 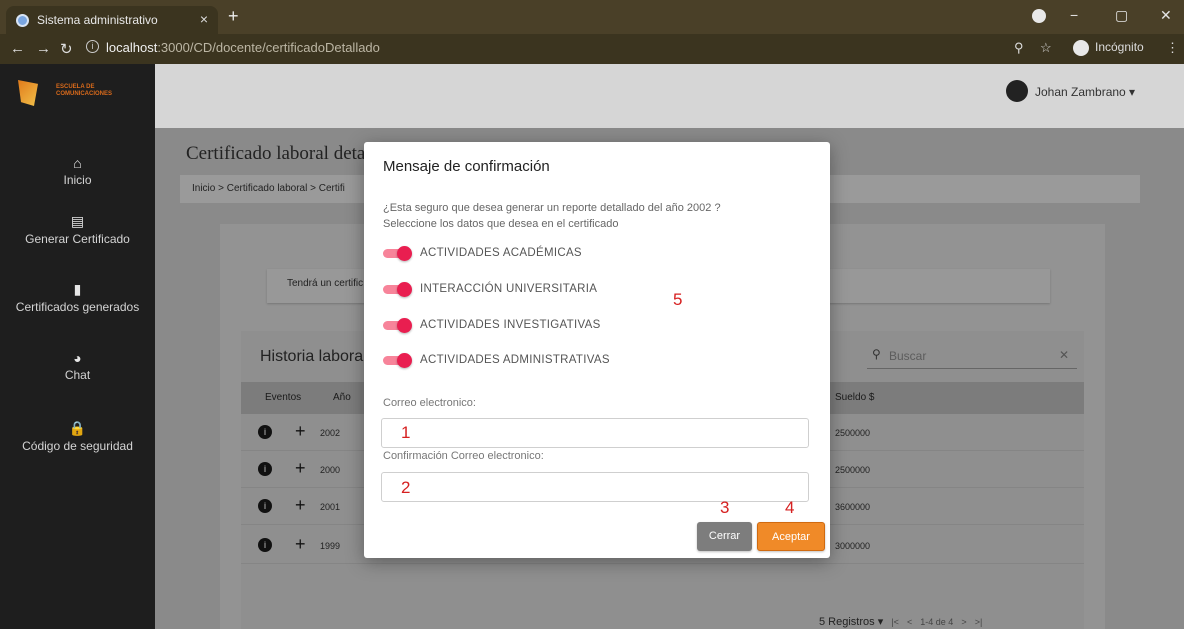 I want to click on clear-icon: ✕, so click(x=1064, y=355).